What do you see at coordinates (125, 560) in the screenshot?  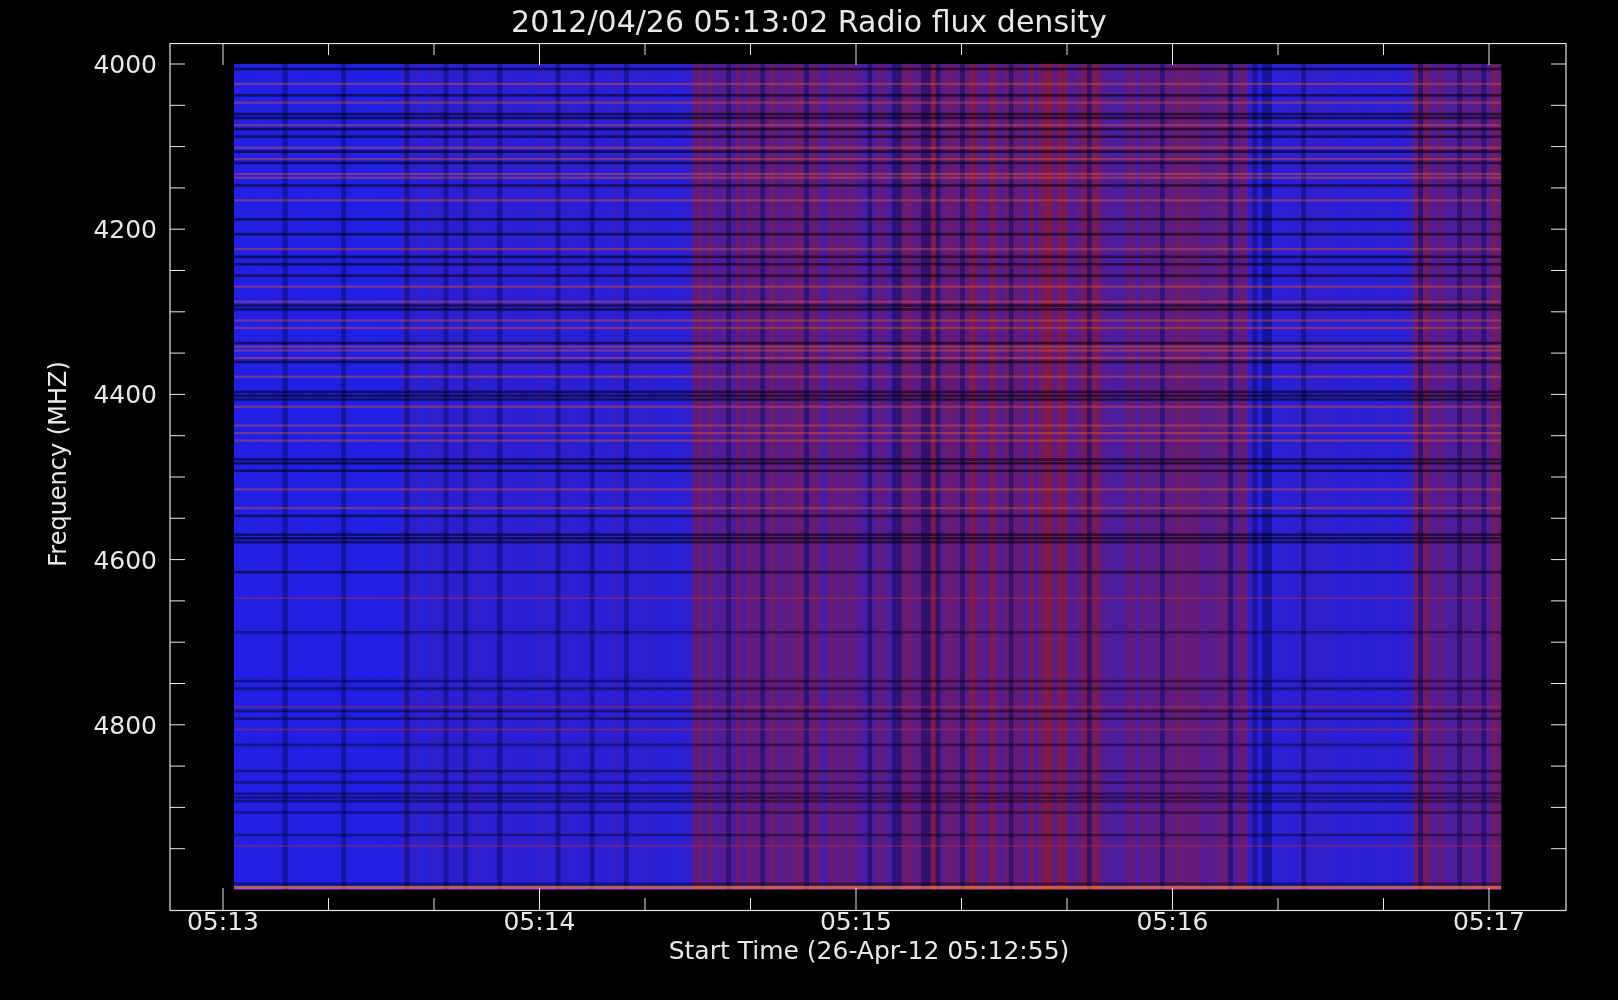 I see `y-tick-label: 4600` at bounding box center [125, 560].